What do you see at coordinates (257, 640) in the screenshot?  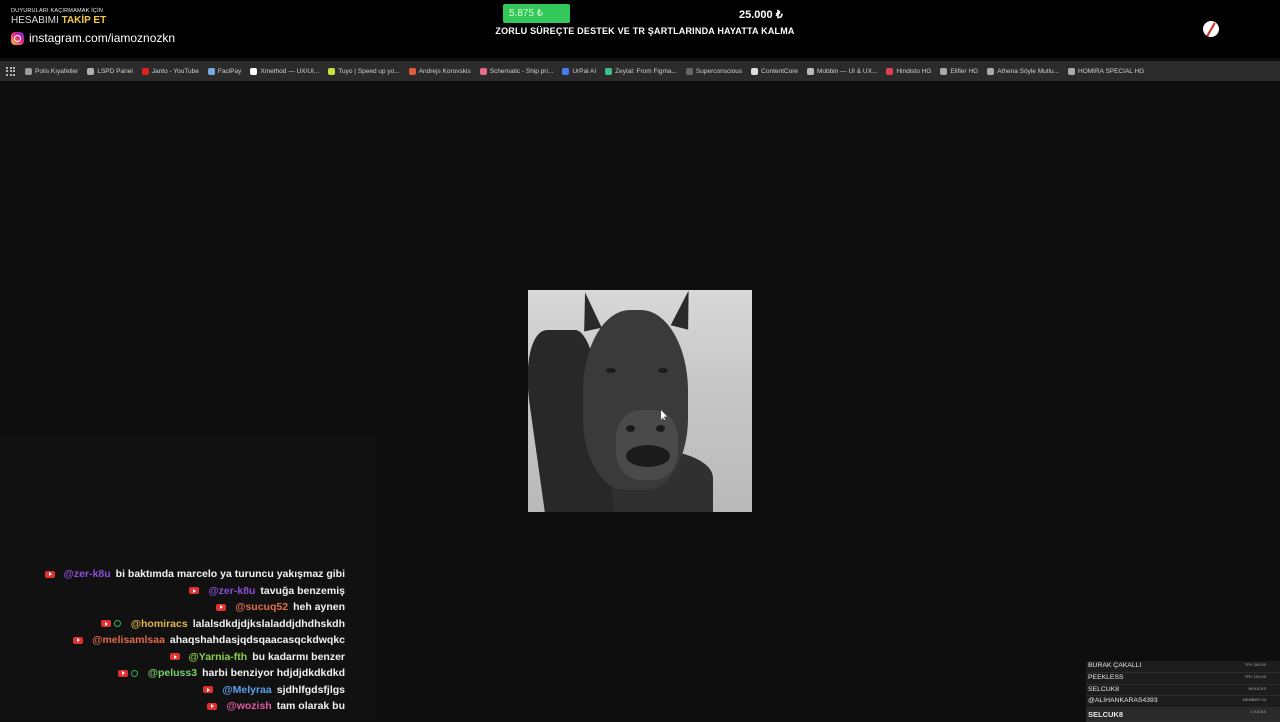 I see `chat-text: ahaqshahdasjqdsqaacasqckdwqkc` at bounding box center [257, 640].